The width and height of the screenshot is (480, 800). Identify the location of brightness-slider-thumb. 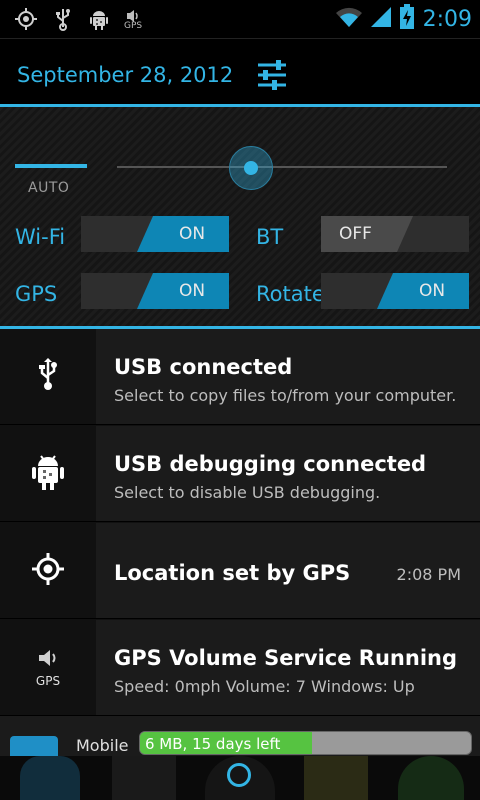
(251, 168).